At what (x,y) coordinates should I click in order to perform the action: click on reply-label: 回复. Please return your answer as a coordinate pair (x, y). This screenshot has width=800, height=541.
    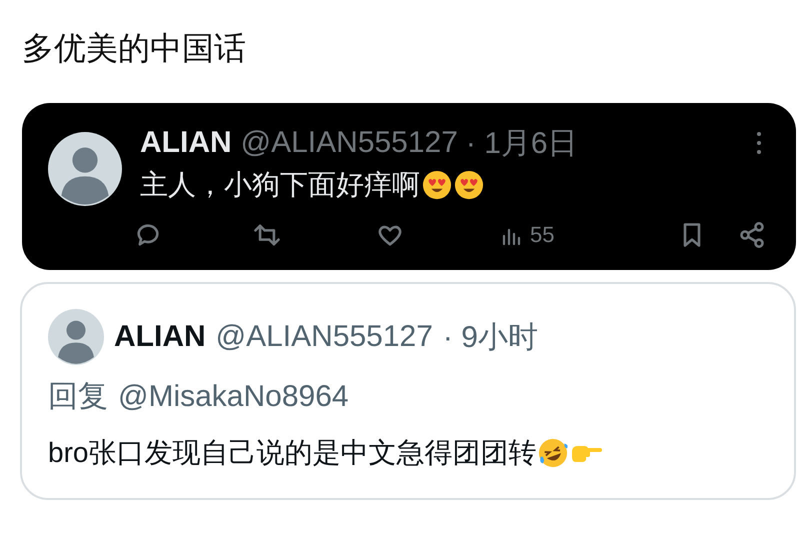
    Looking at the image, I should click on (78, 397).